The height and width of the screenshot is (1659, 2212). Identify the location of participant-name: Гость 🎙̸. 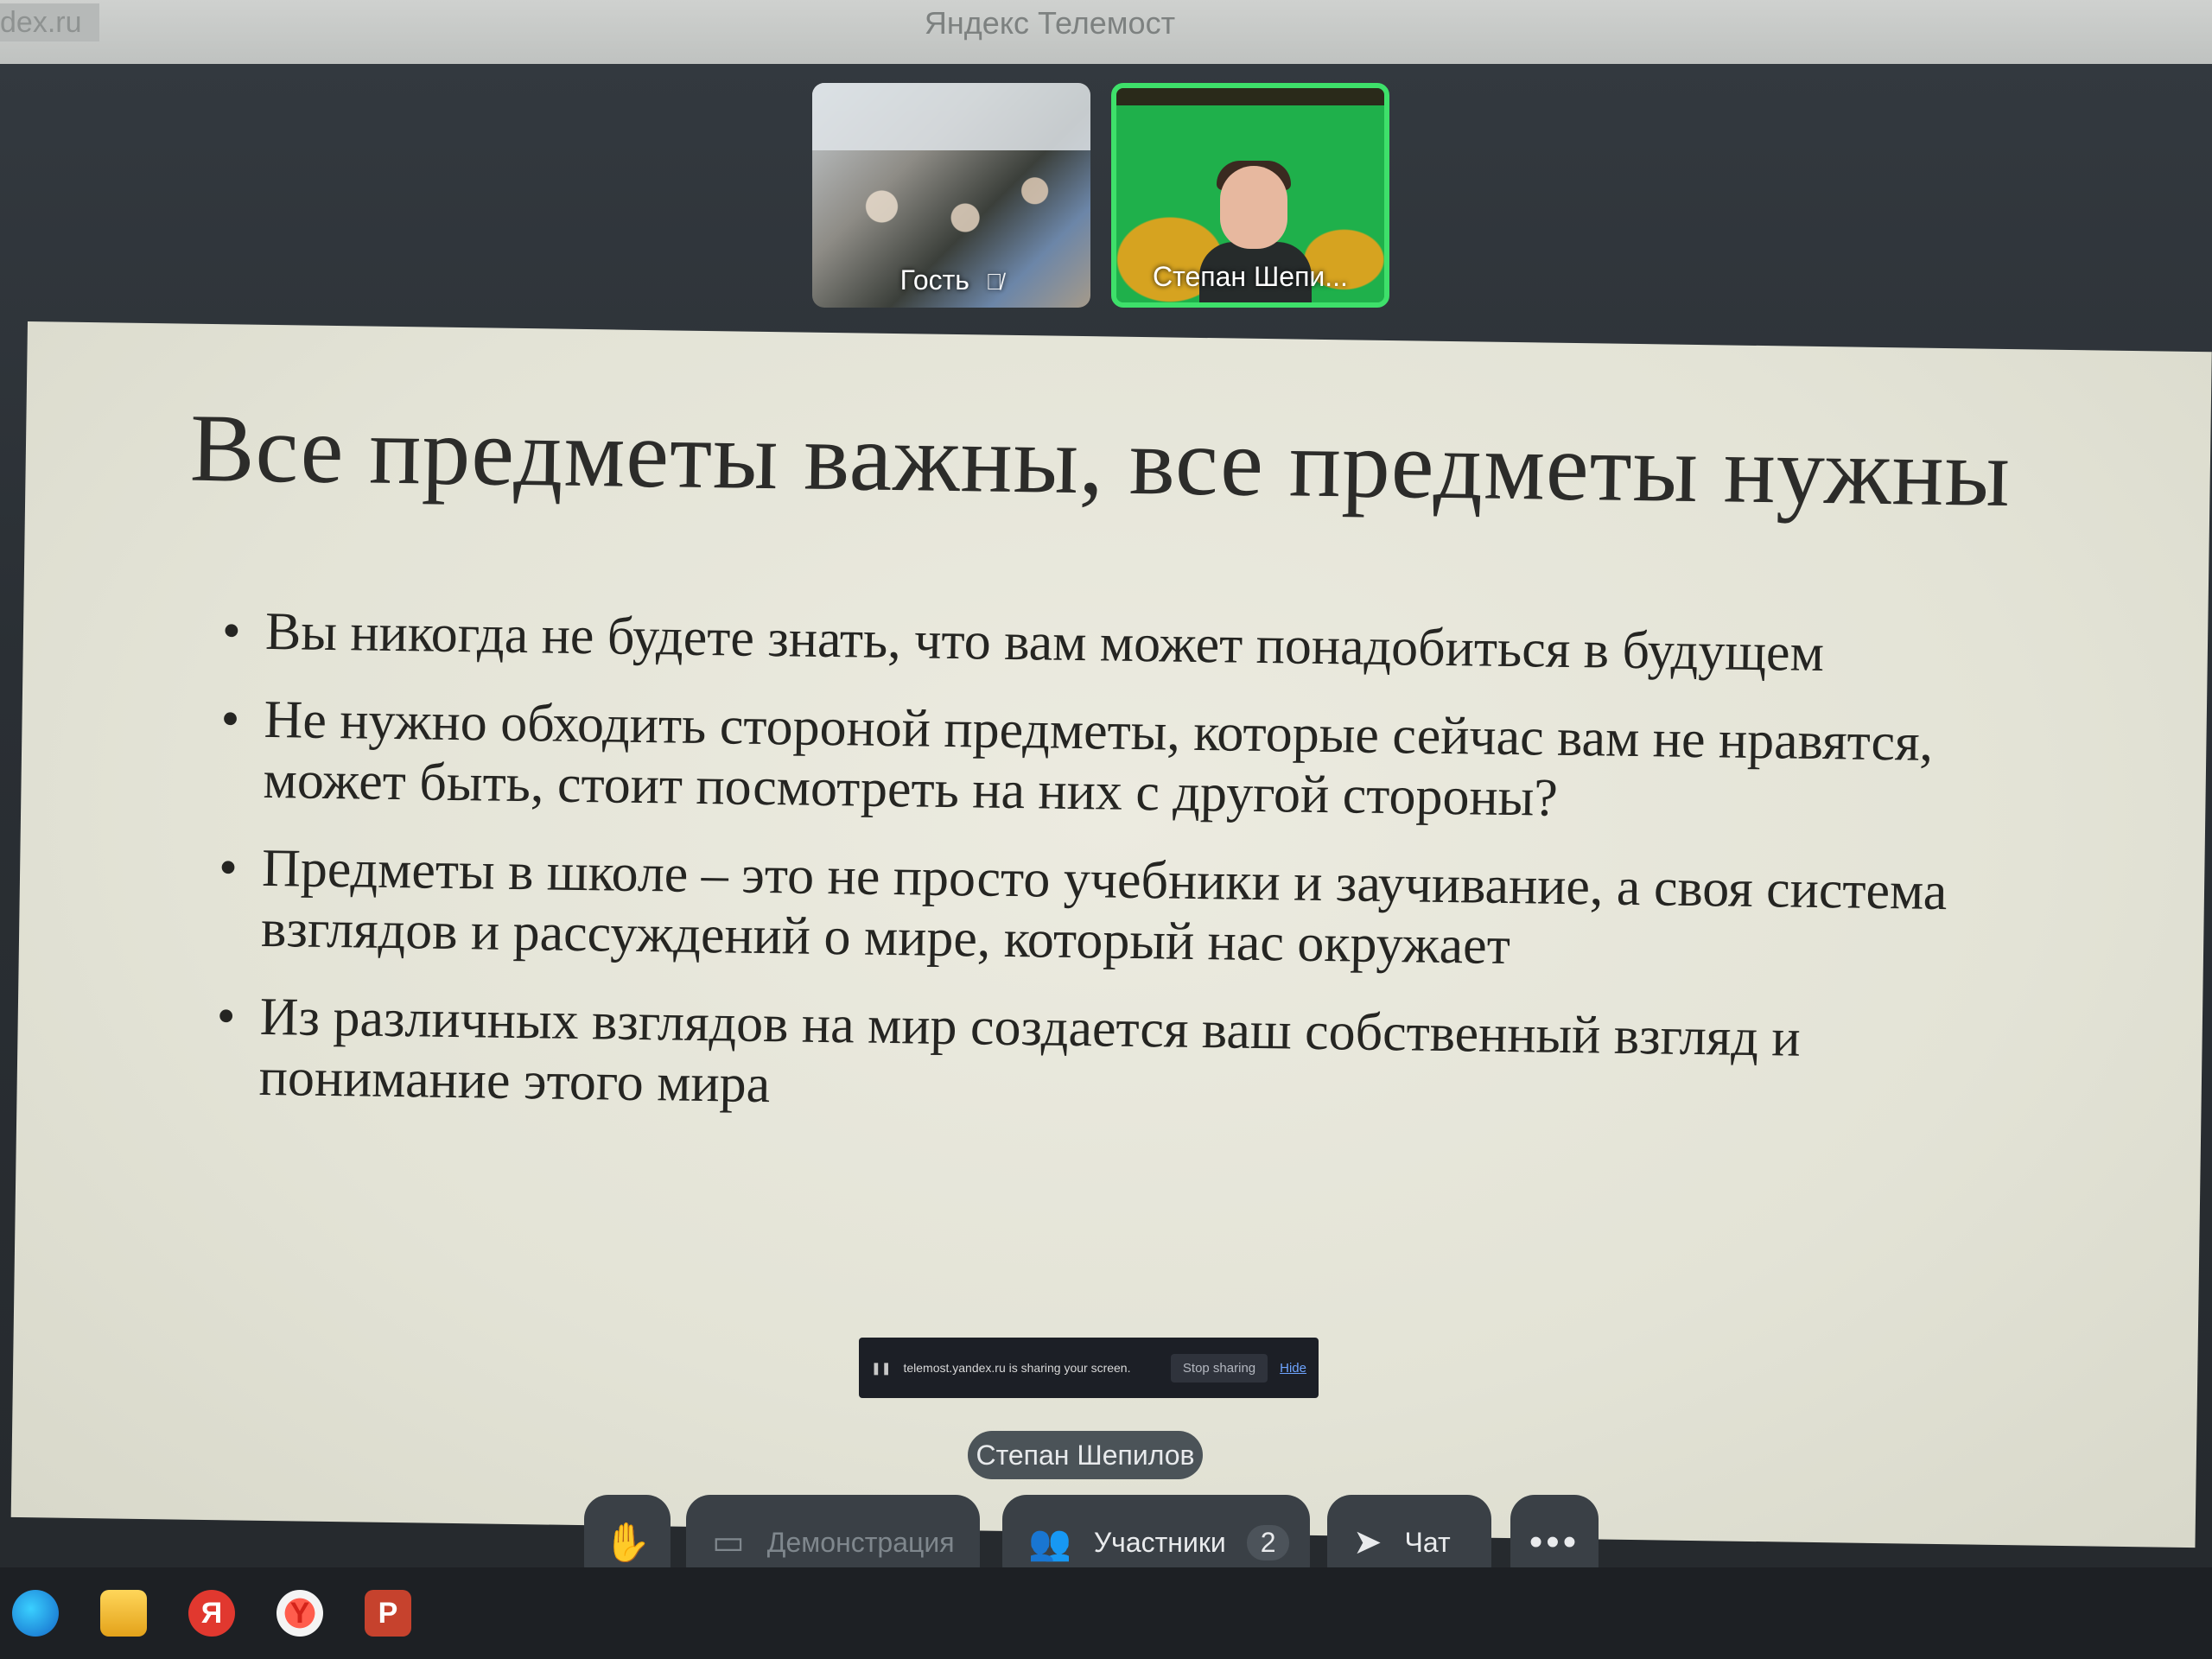
(951, 281).